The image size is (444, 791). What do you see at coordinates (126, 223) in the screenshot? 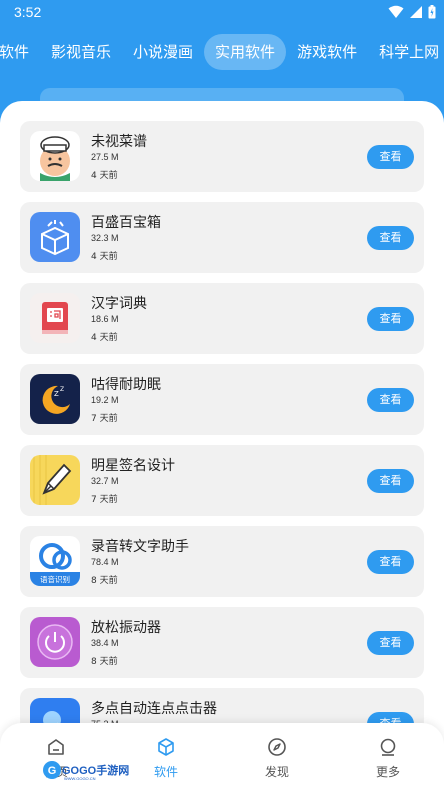
I see `app-name: 百盛百宝箱` at bounding box center [126, 223].